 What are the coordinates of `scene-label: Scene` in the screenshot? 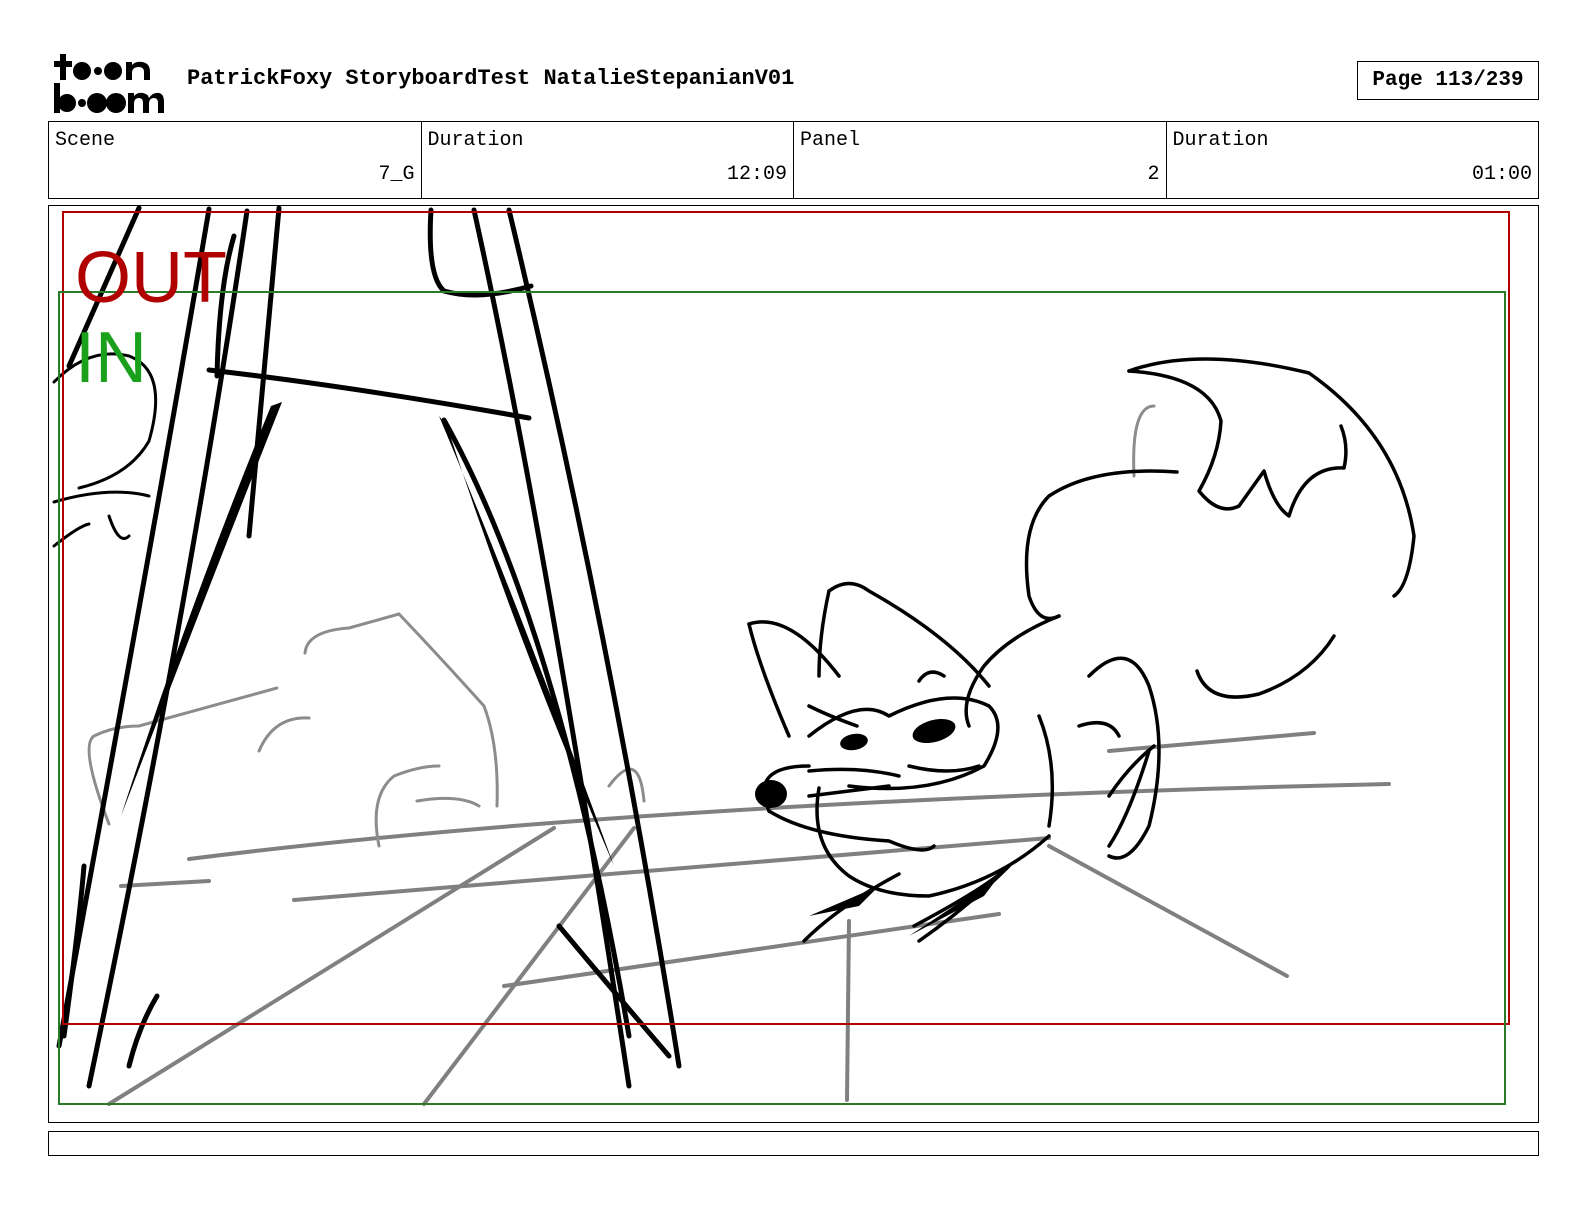 It's located at (85, 140).